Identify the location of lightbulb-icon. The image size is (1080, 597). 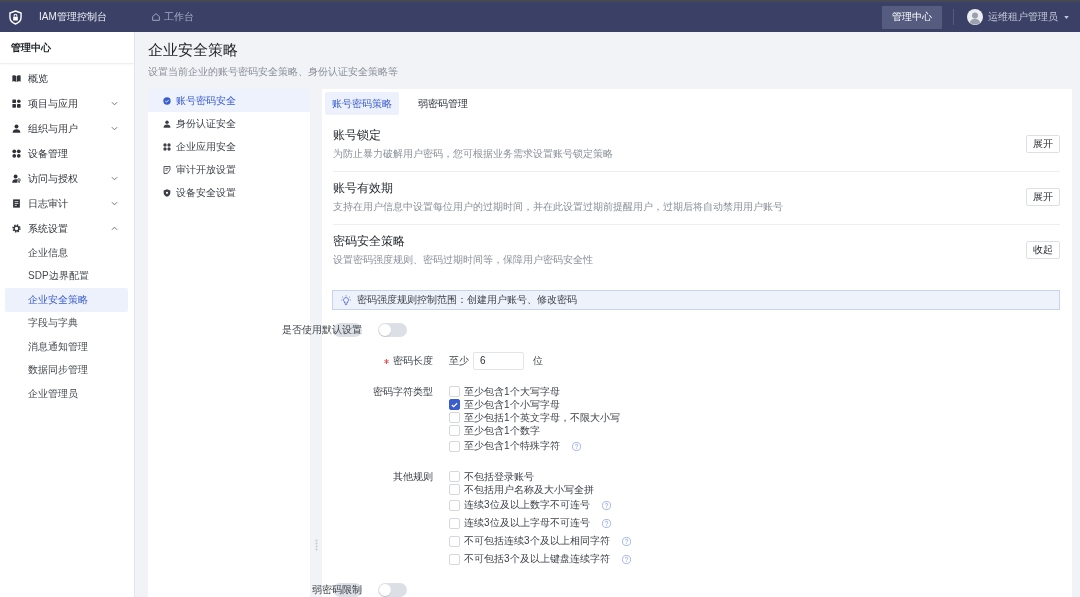
(346, 300).